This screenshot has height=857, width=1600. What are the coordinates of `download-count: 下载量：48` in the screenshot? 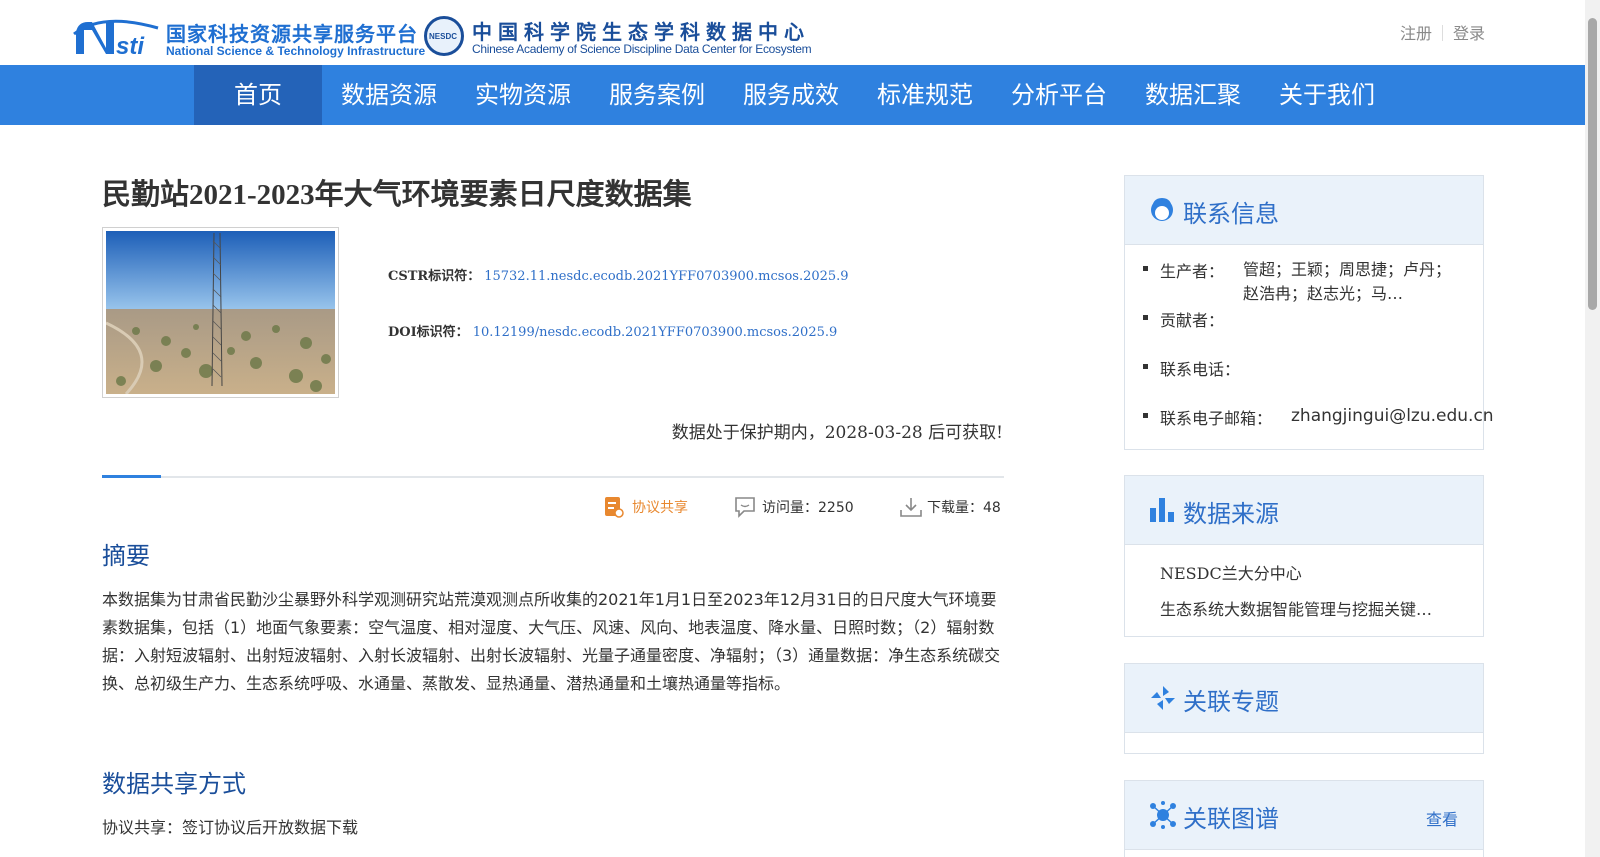 It's located at (954, 508).